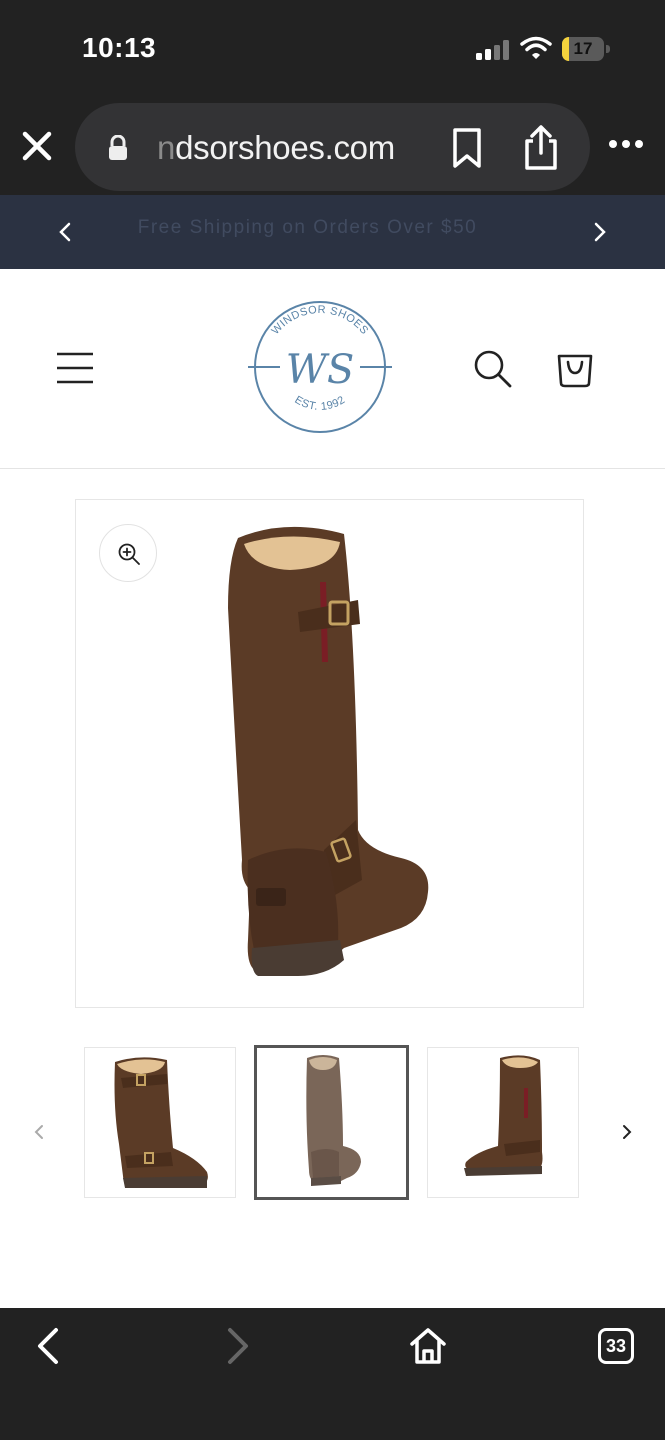 The height and width of the screenshot is (1440, 665). I want to click on wifi-icon, so click(536, 47).